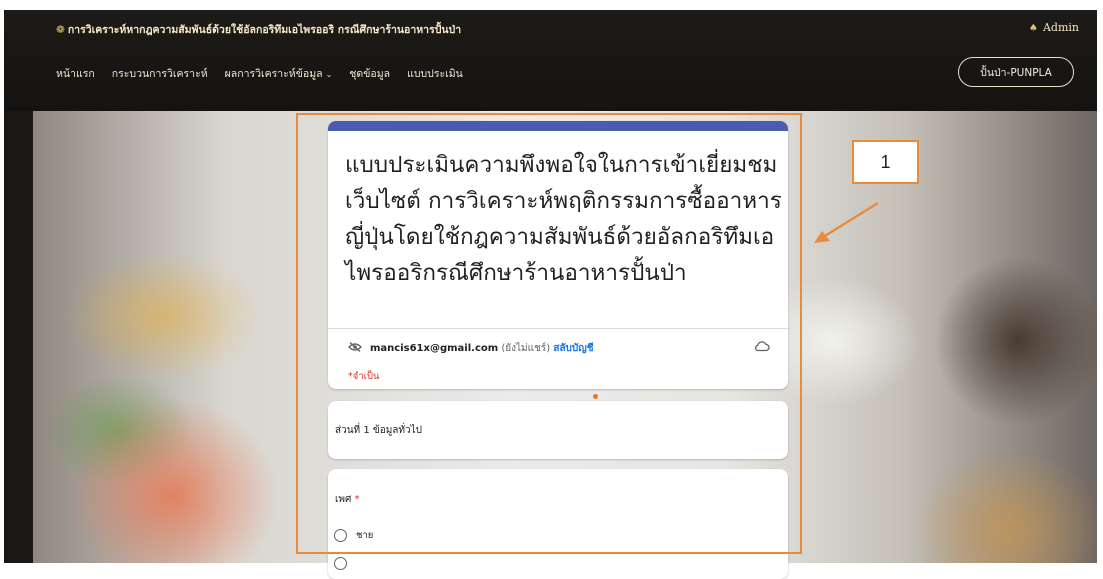 This screenshot has height=579, width=1103. What do you see at coordinates (340, 563) in the screenshot?
I see `radio-button` at bounding box center [340, 563].